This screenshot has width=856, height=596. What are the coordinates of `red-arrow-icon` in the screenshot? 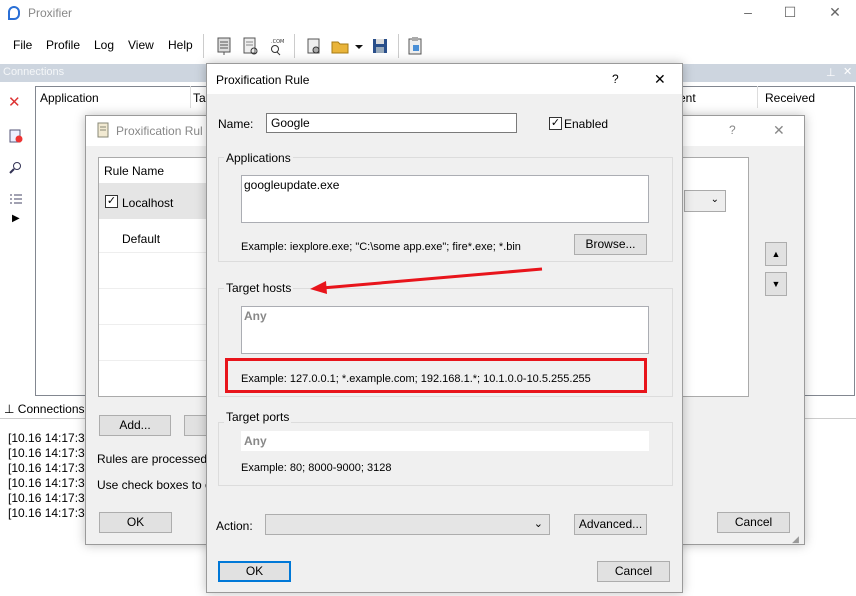 It's located at (426, 280).